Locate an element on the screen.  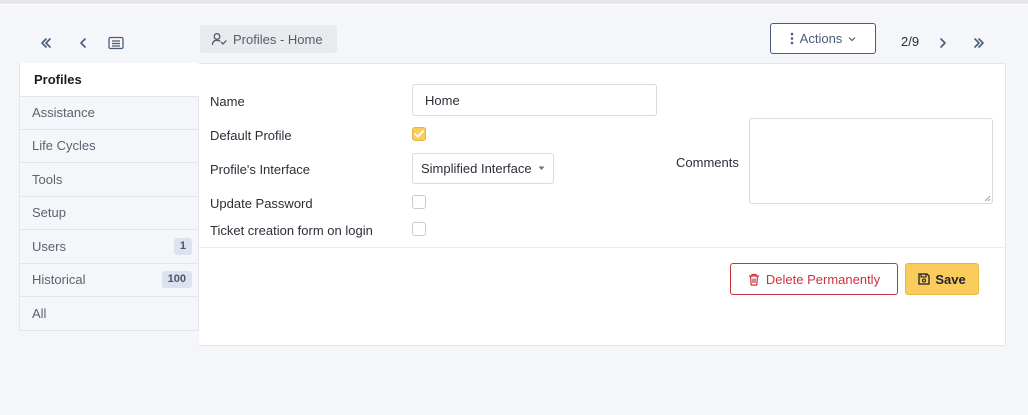
default-profile-checkbox is located at coordinates (419, 134).